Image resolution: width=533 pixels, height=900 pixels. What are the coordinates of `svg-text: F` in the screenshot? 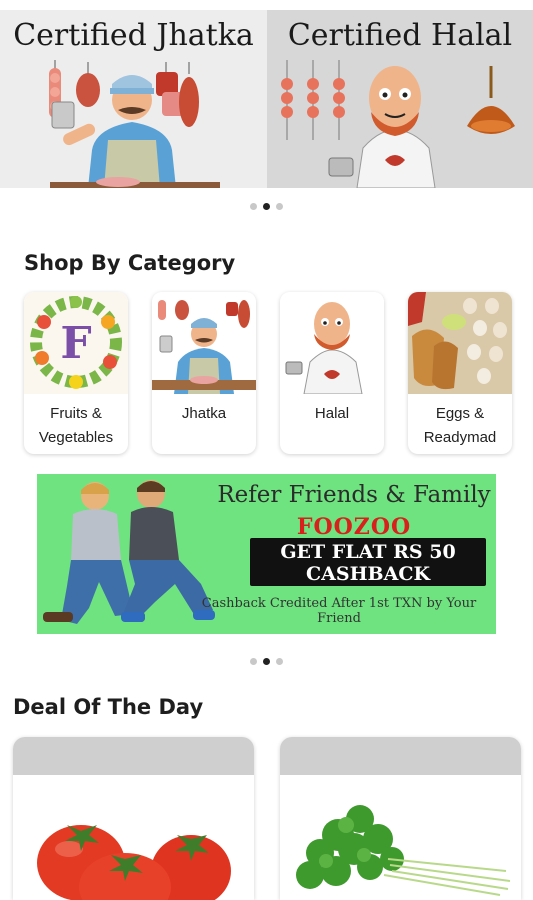 It's located at (75, 343).